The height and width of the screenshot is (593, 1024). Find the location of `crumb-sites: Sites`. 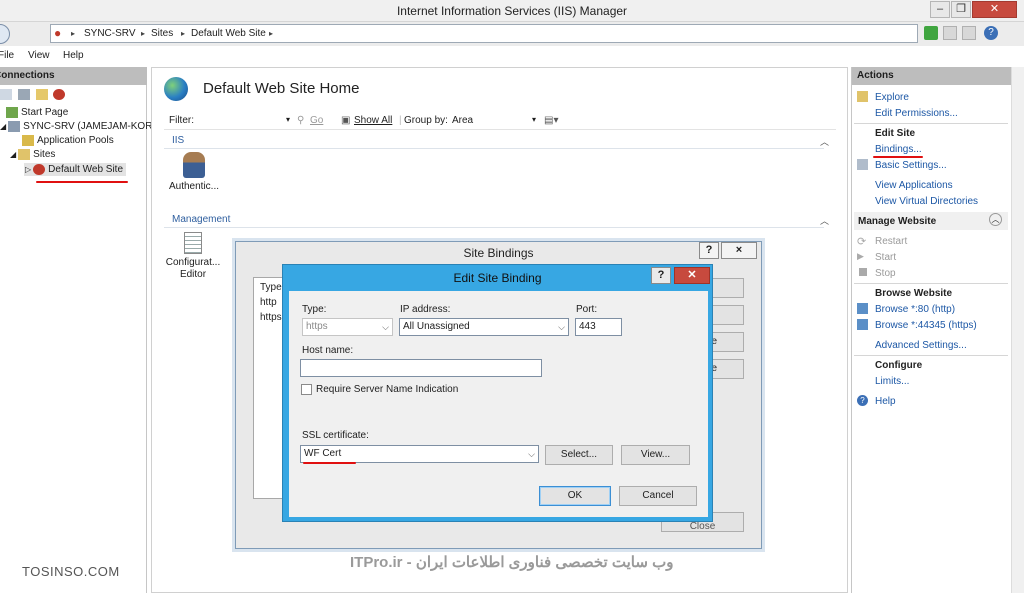

crumb-sites: Sites is located at coordinates (162, 33).